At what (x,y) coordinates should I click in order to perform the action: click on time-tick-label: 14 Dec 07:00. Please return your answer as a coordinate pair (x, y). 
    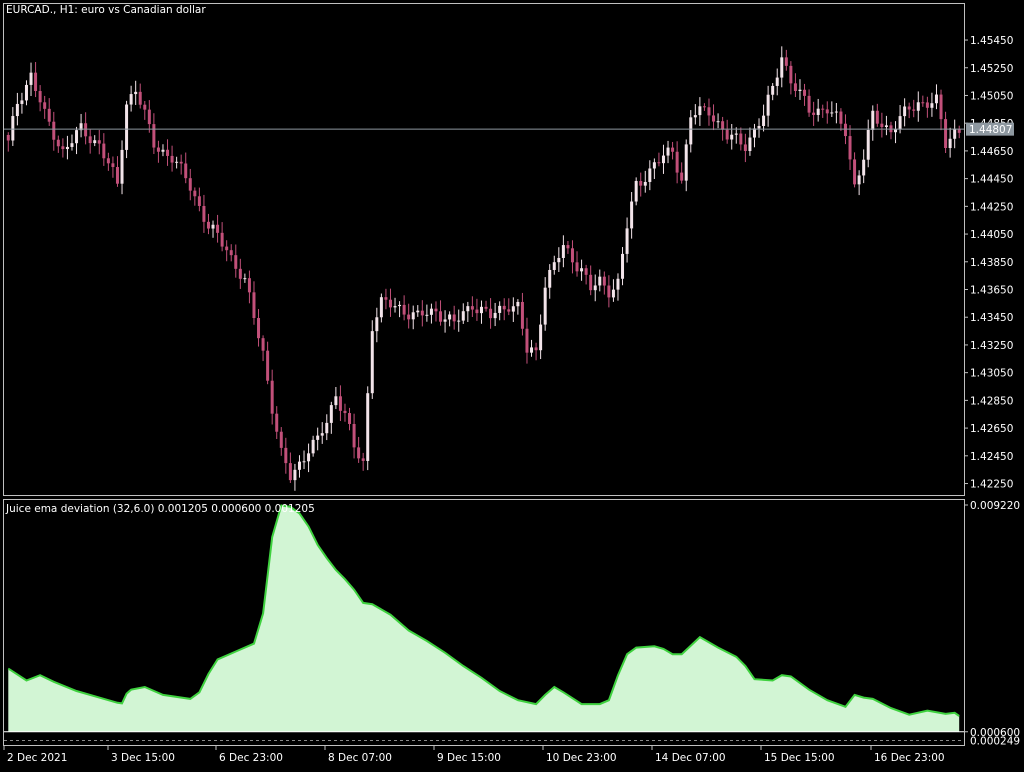
    Looking at the image, I should click on (690, 758).